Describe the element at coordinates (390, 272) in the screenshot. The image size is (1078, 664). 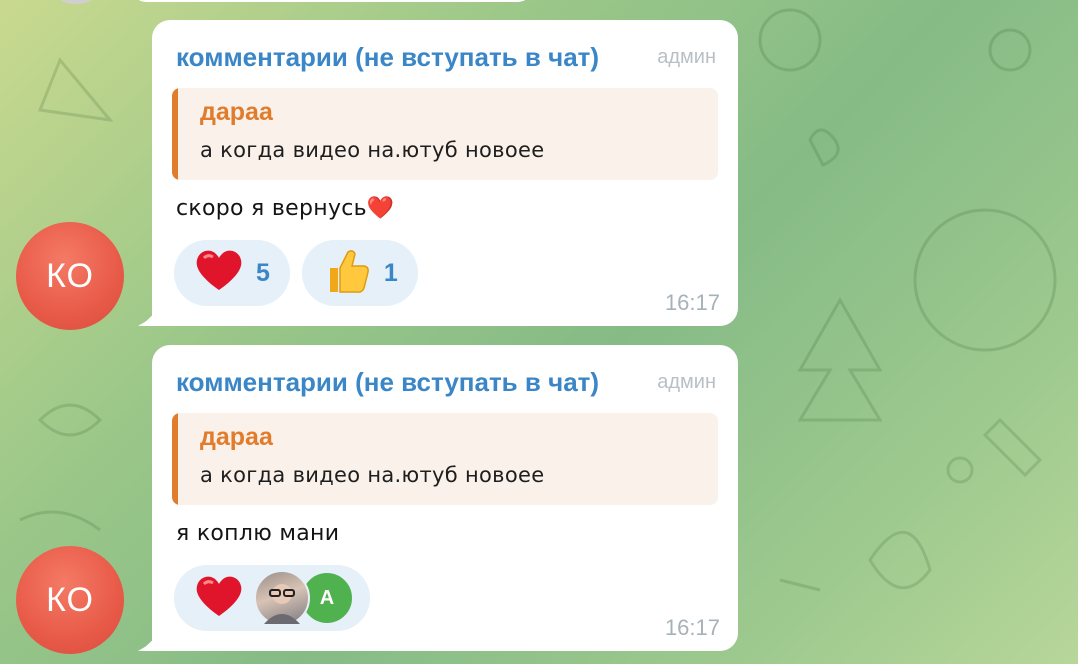
I see `reaction-count: 1` at that location.